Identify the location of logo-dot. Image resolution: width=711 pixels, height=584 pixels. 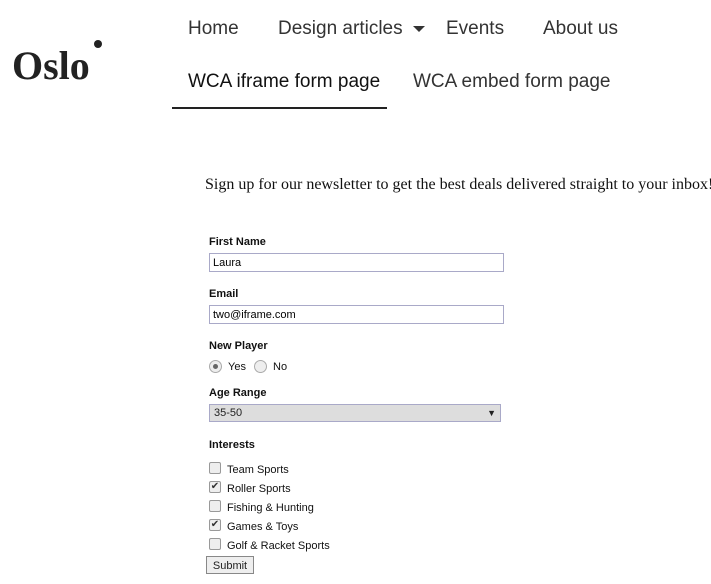
(98, 44).